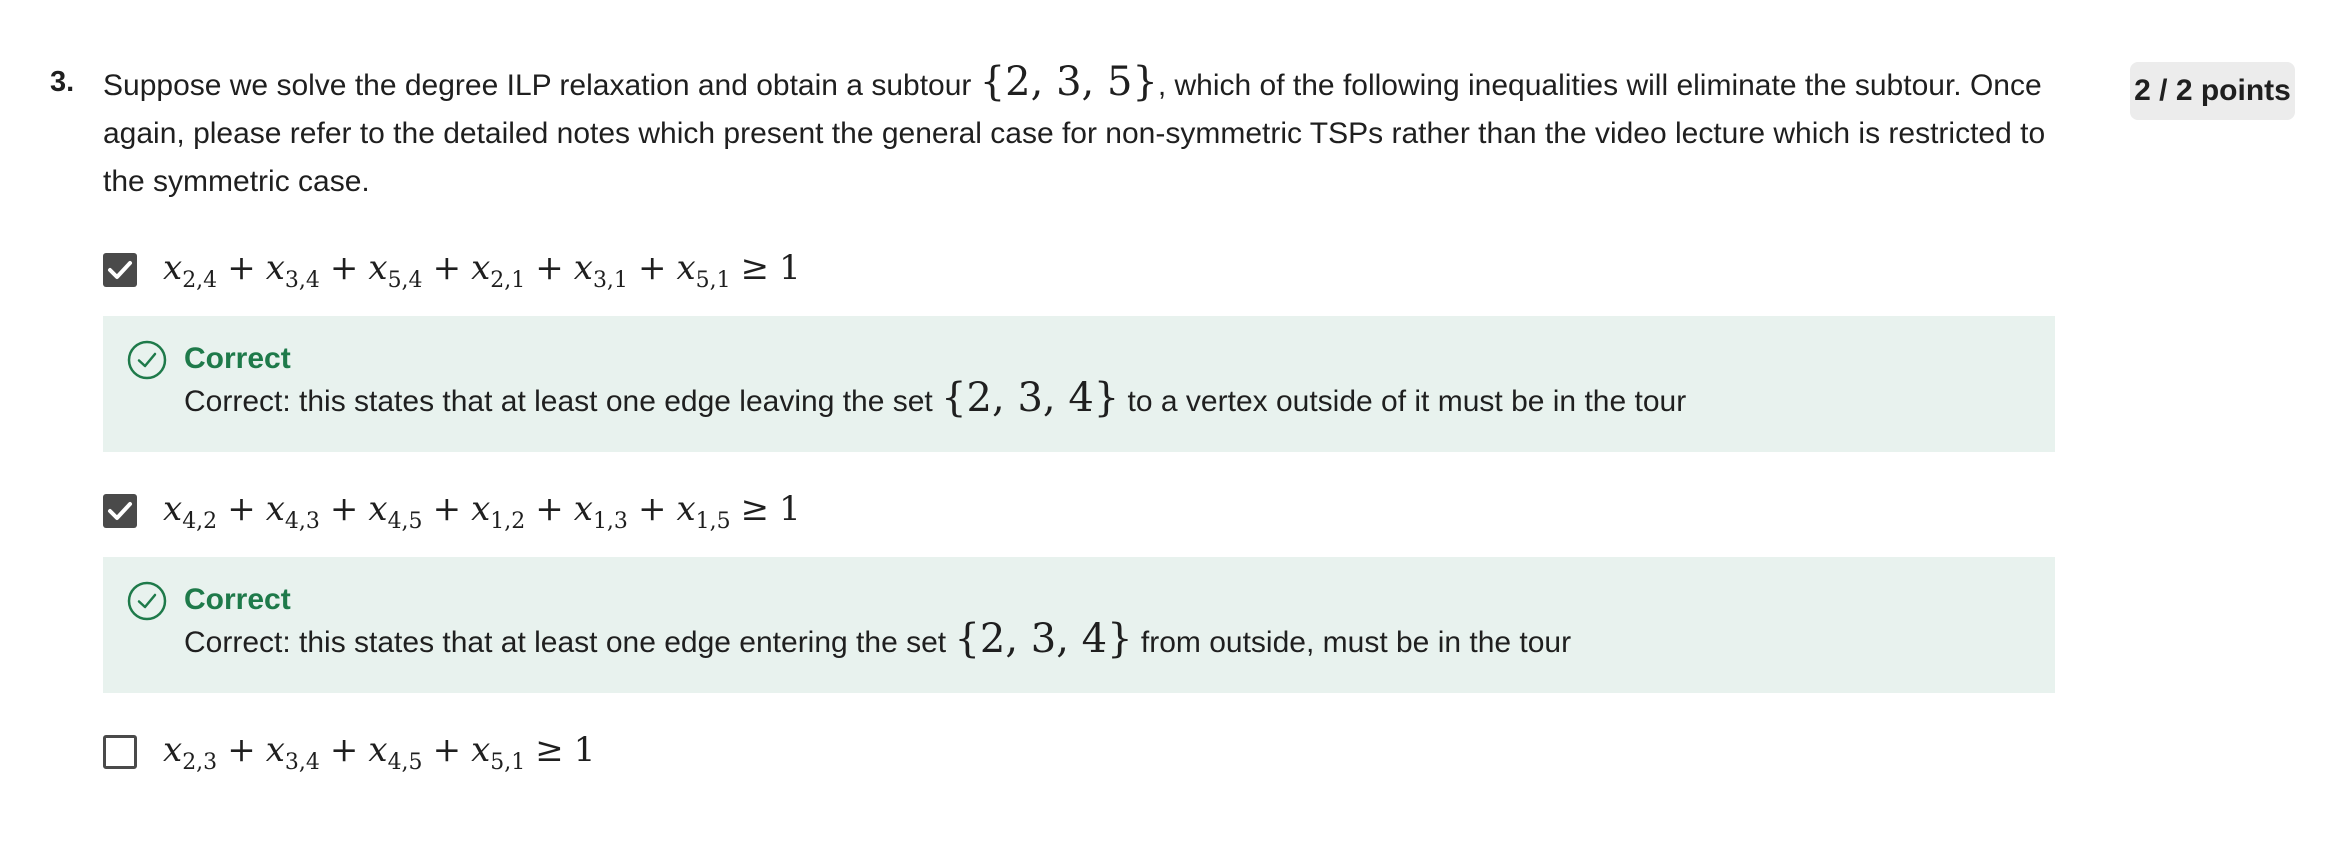 Image resolution: width=2351 pixels, height=853 pixels. What do you see at coordinates (703, 511) in the screenshot?
I see `formula-variable: x1,5` at bounding box center [703, 511].